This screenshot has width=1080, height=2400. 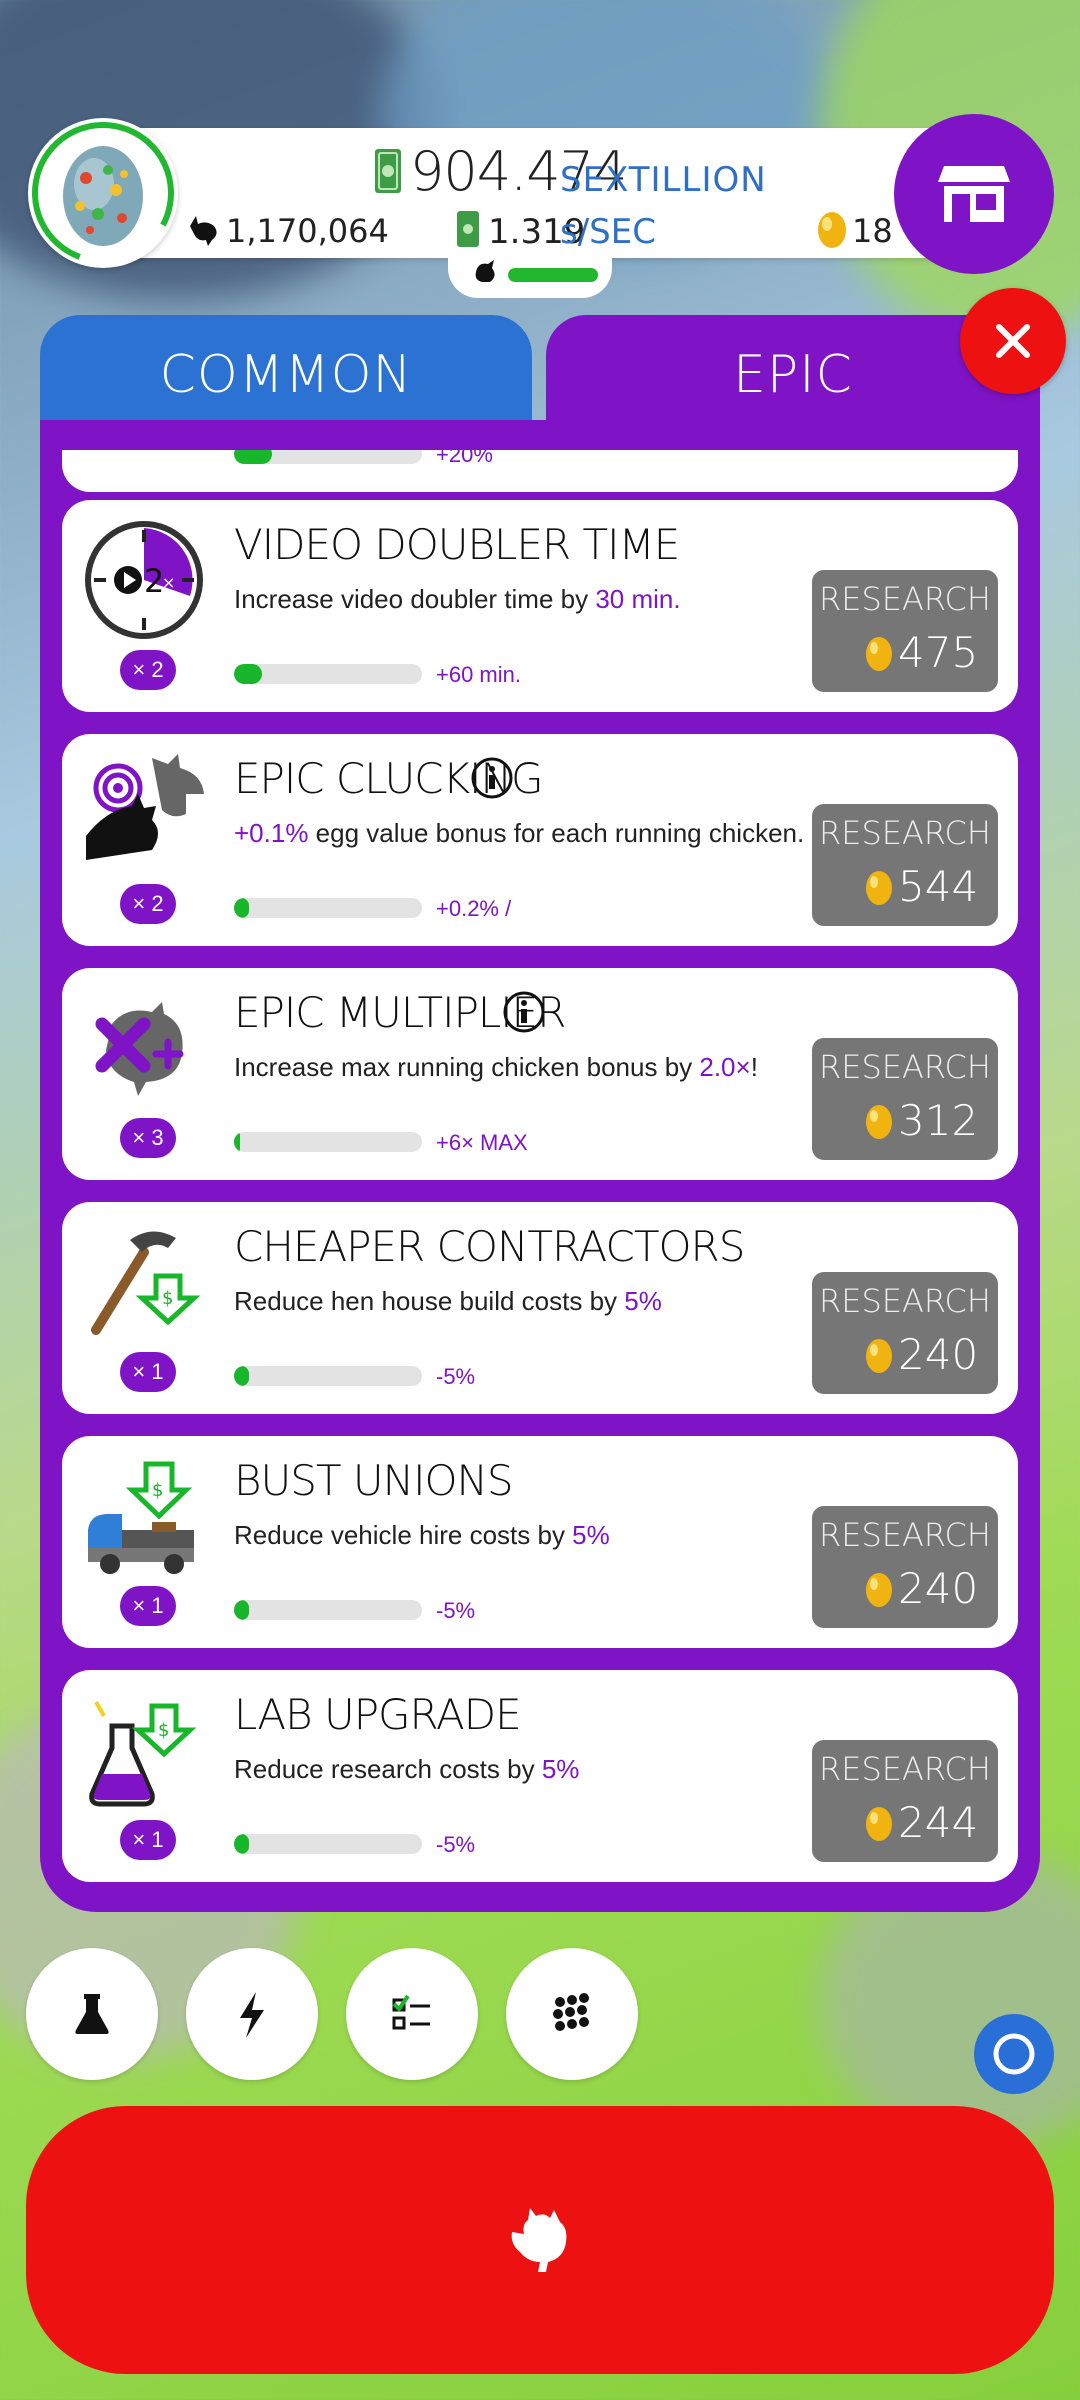 What do you see at coordinates (147, 581) in the screenshot?
I see `stopwatch-icon: 2 ×` at bounding box center [147, 581].